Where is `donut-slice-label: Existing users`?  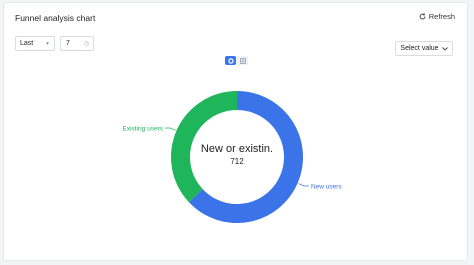 donut-slice-label: Existing users is located at coordinates (143, 129).